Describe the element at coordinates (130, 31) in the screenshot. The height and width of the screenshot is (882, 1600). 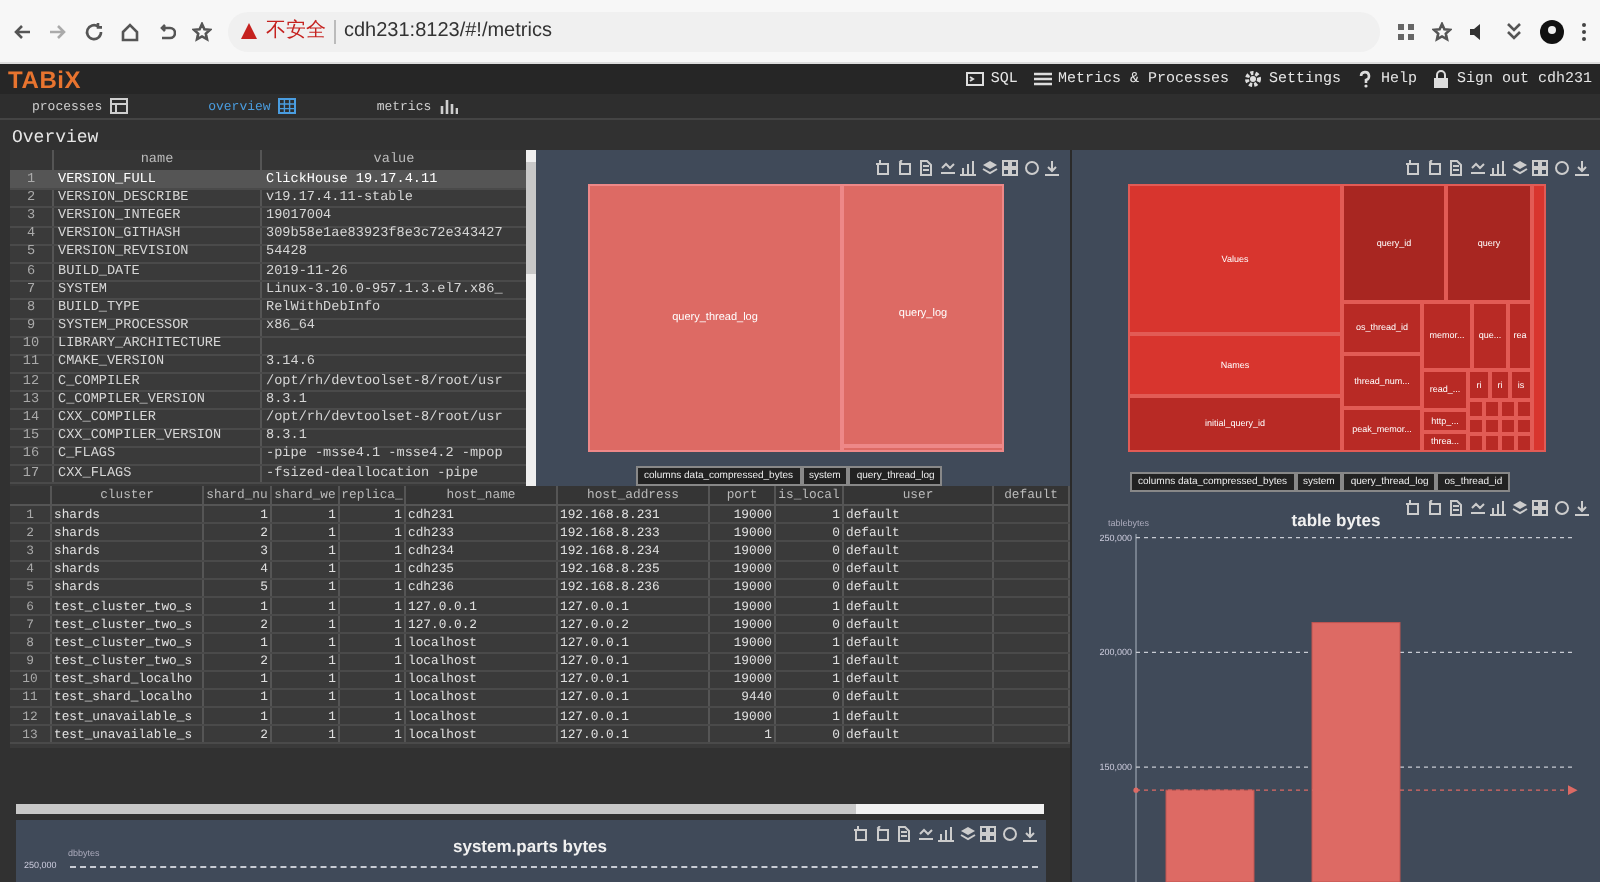
I see `home-icon` at that location.